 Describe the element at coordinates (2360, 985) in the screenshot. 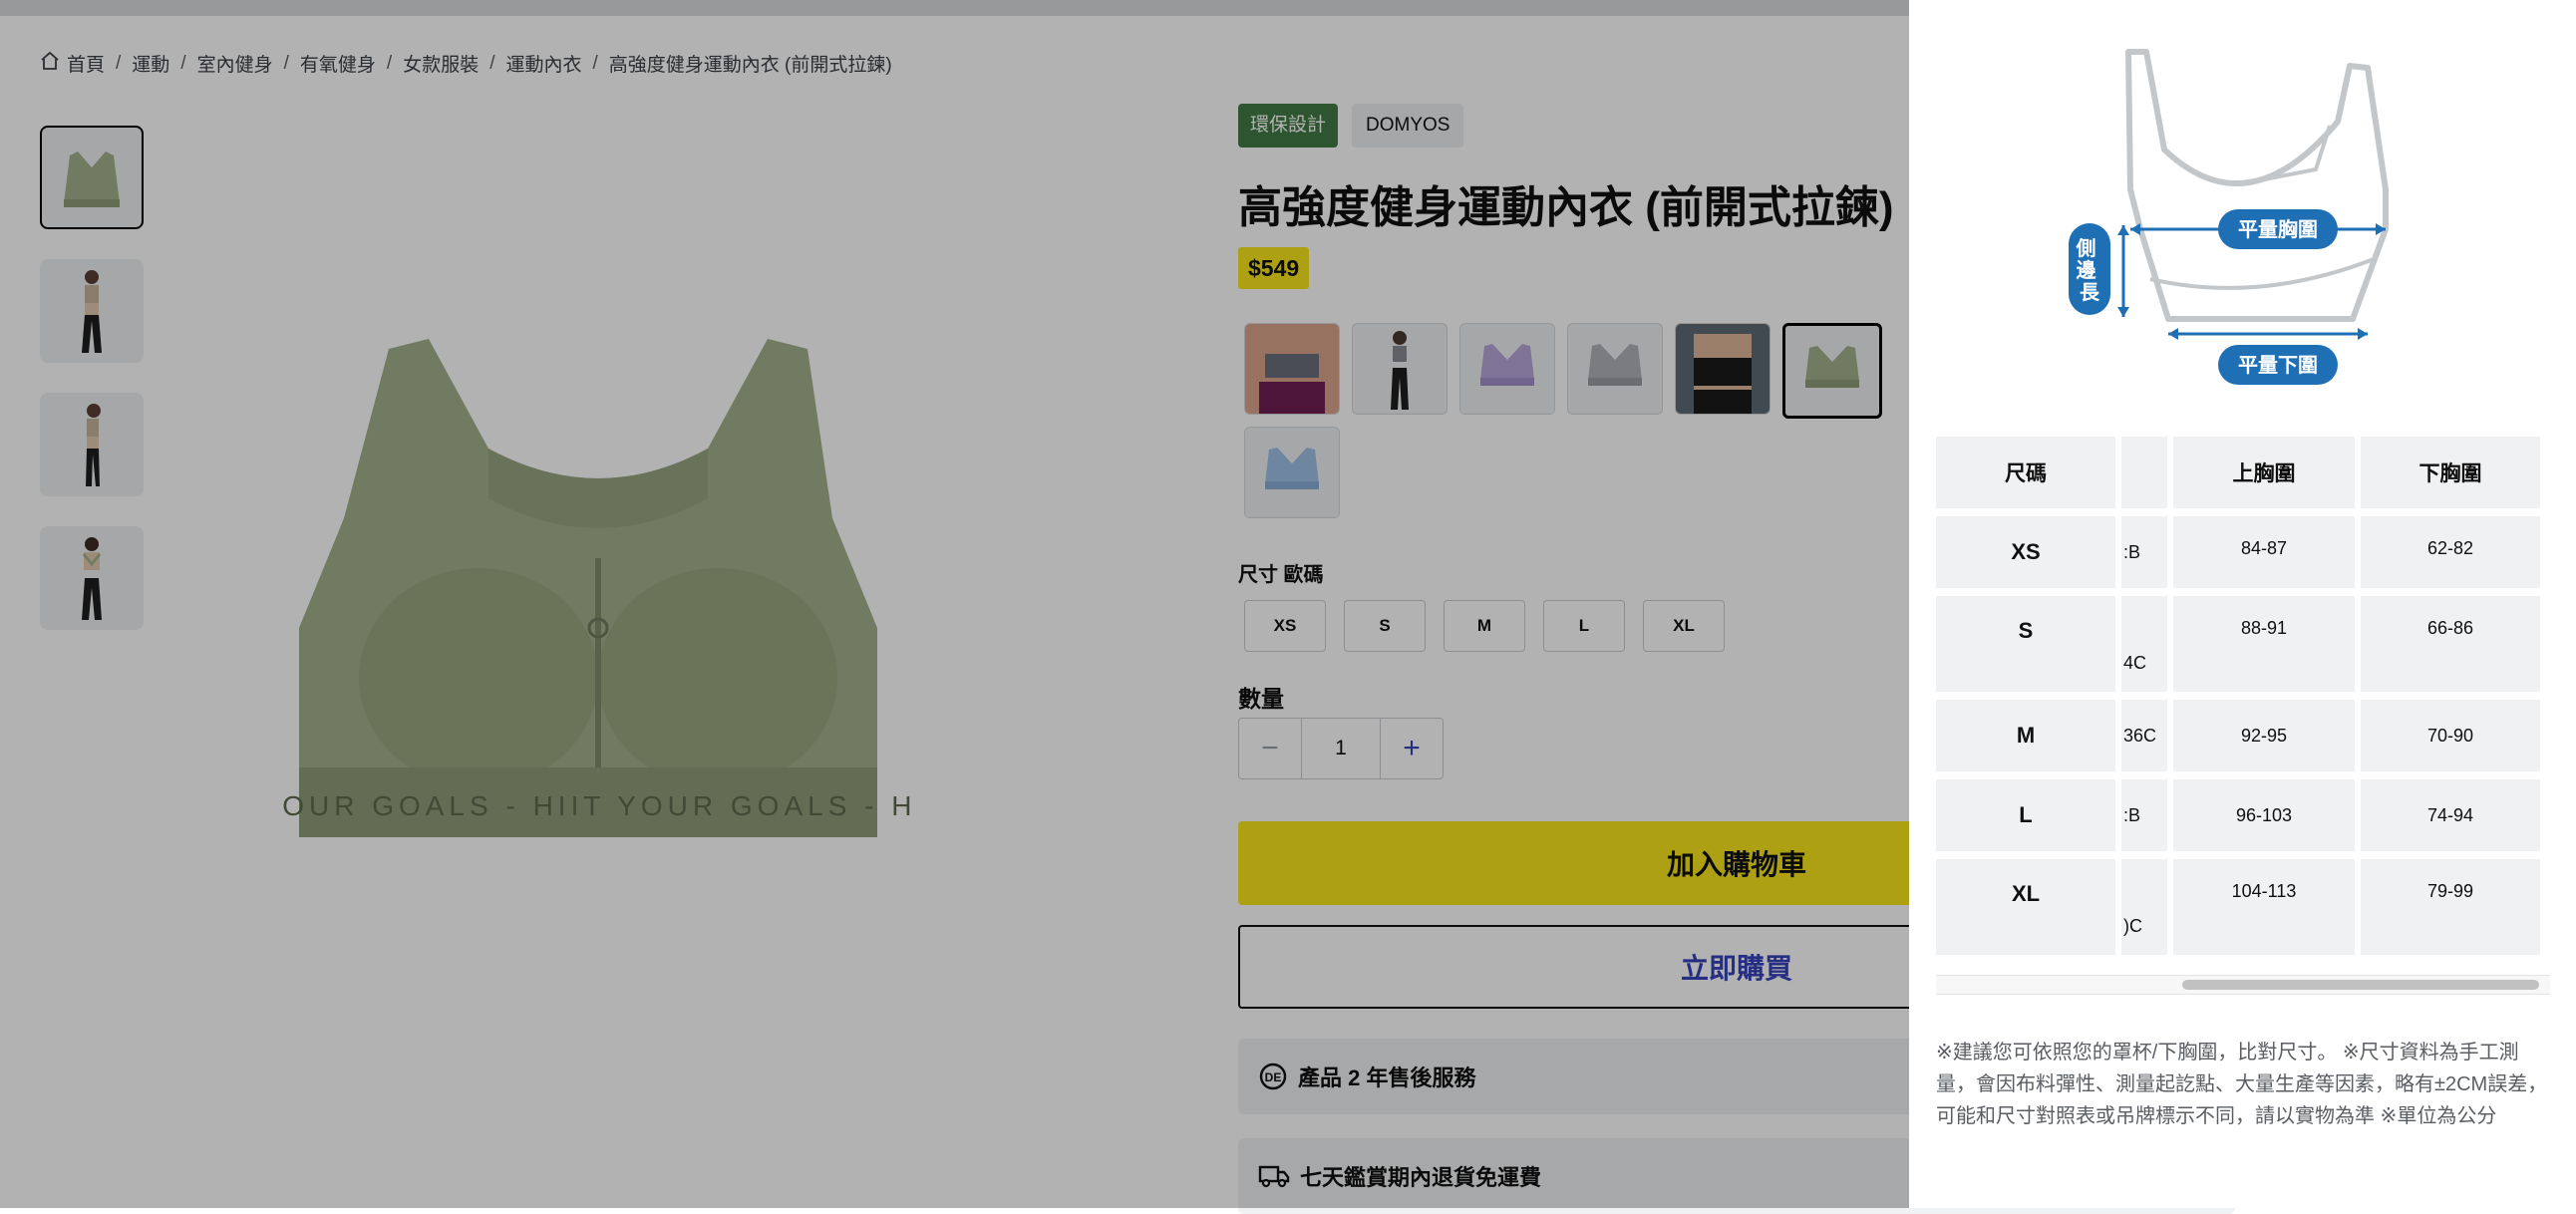

I see `scrollbar-thumb` at that location.